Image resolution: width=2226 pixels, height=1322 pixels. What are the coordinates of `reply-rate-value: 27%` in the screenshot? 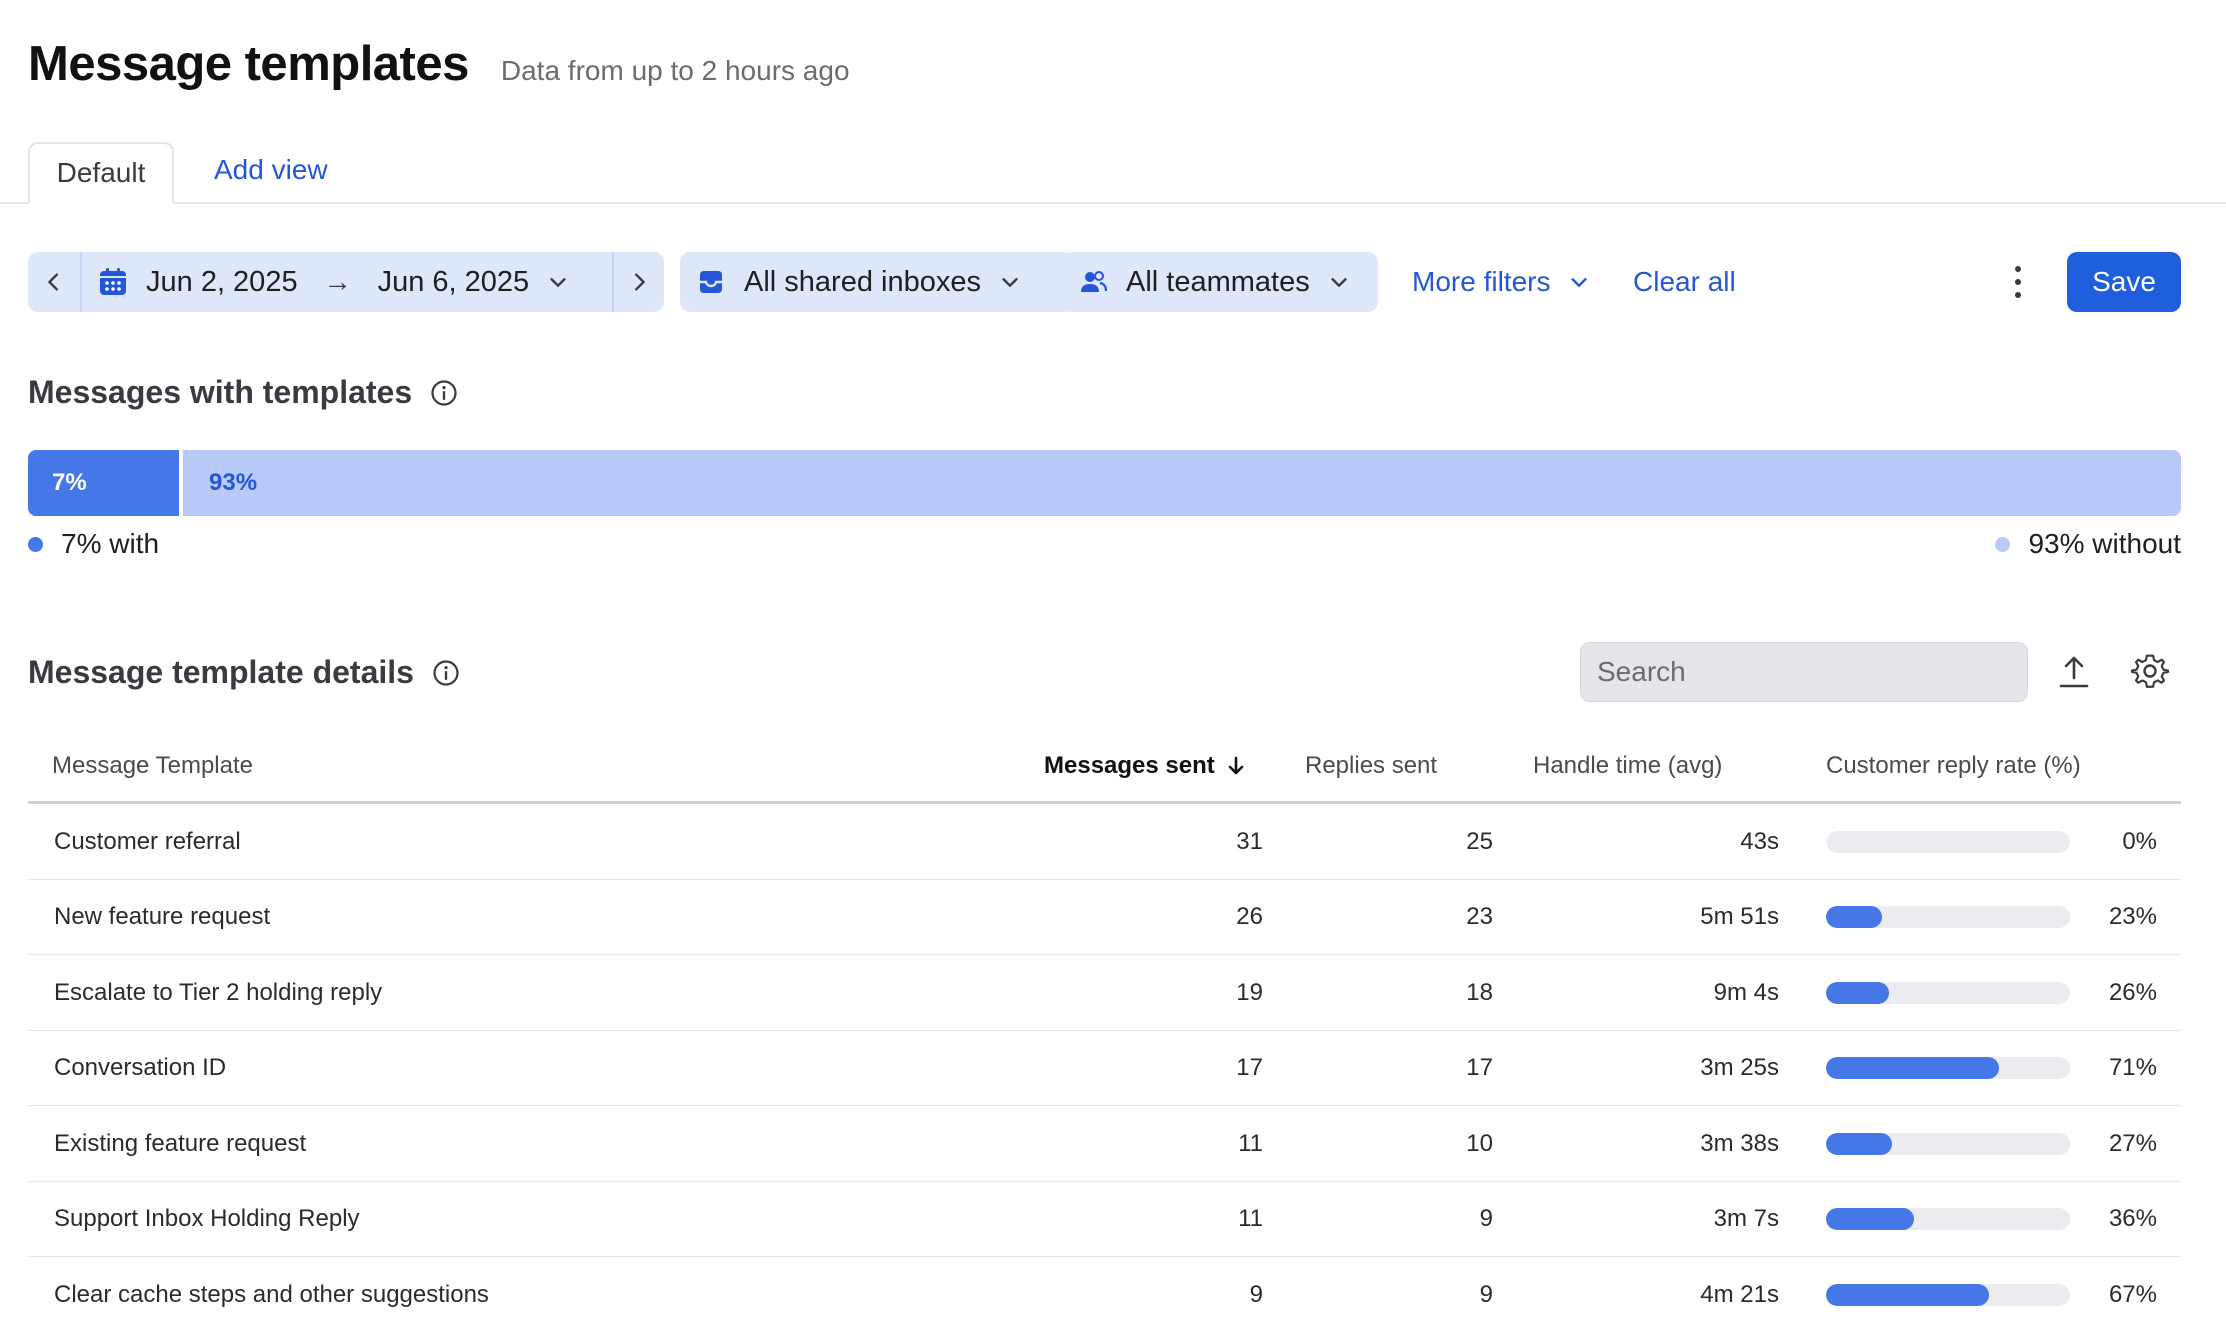 It's located at (2132, 1143).